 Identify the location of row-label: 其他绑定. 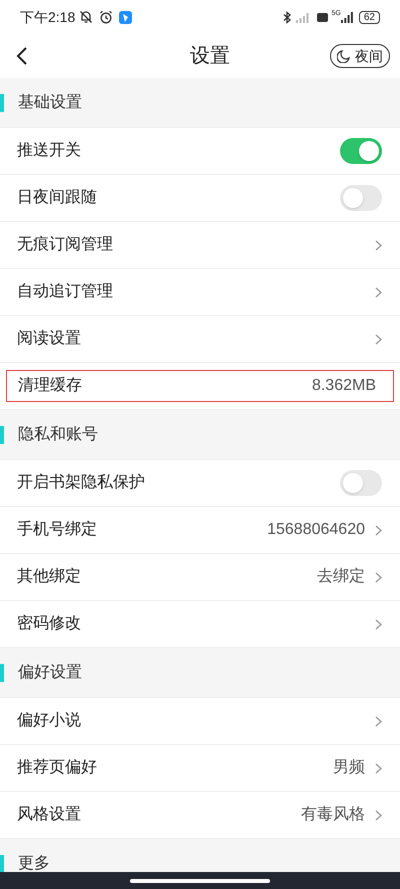
(49, 576).